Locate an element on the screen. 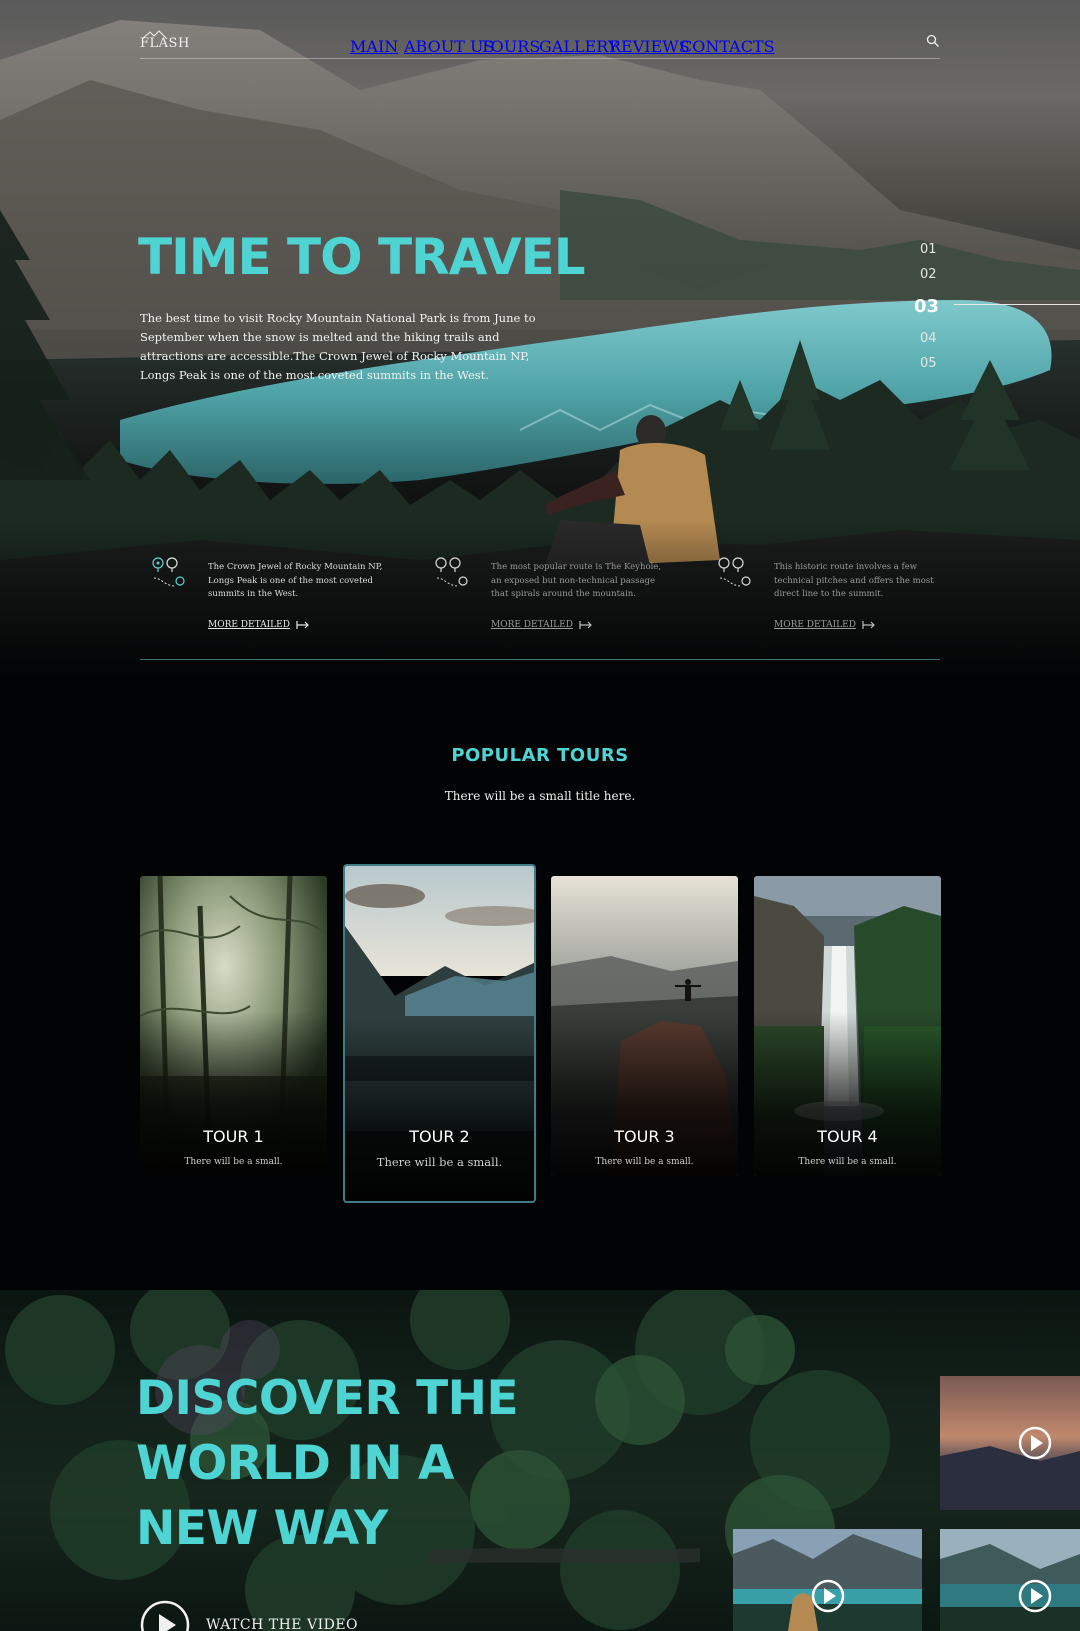 Image resolution: width=1080 pixels, height=1631 pixels. nav-item-gallery: GALLERY is located at coordinates (578, 46).